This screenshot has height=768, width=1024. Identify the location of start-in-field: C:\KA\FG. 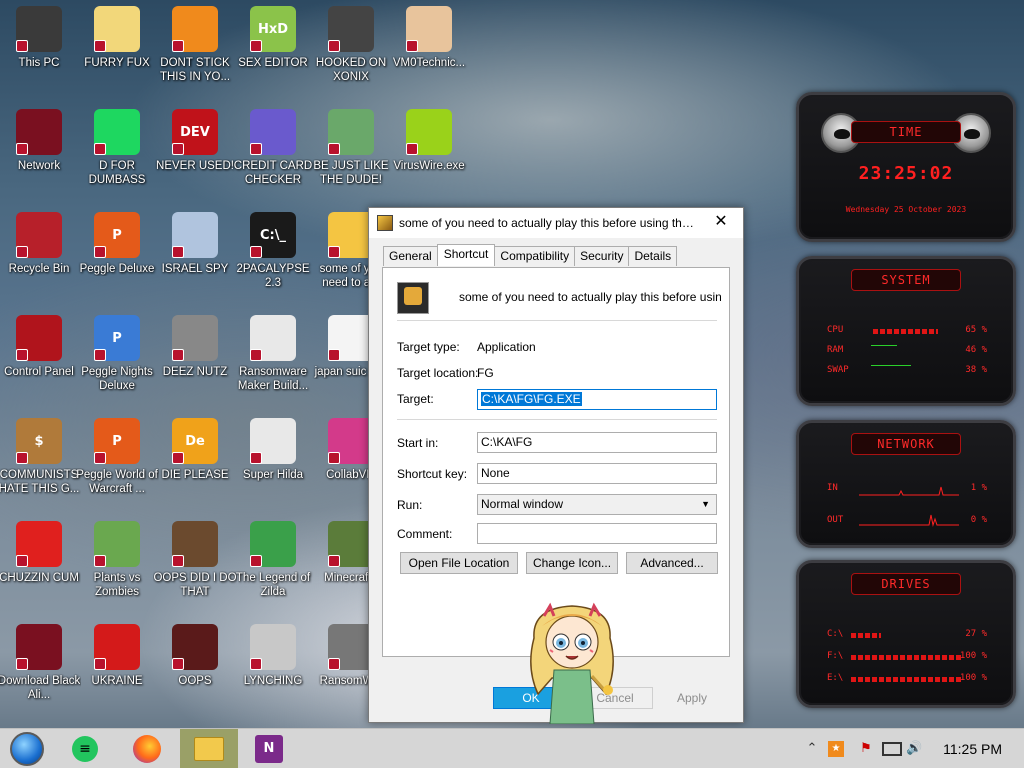
(597, 442).